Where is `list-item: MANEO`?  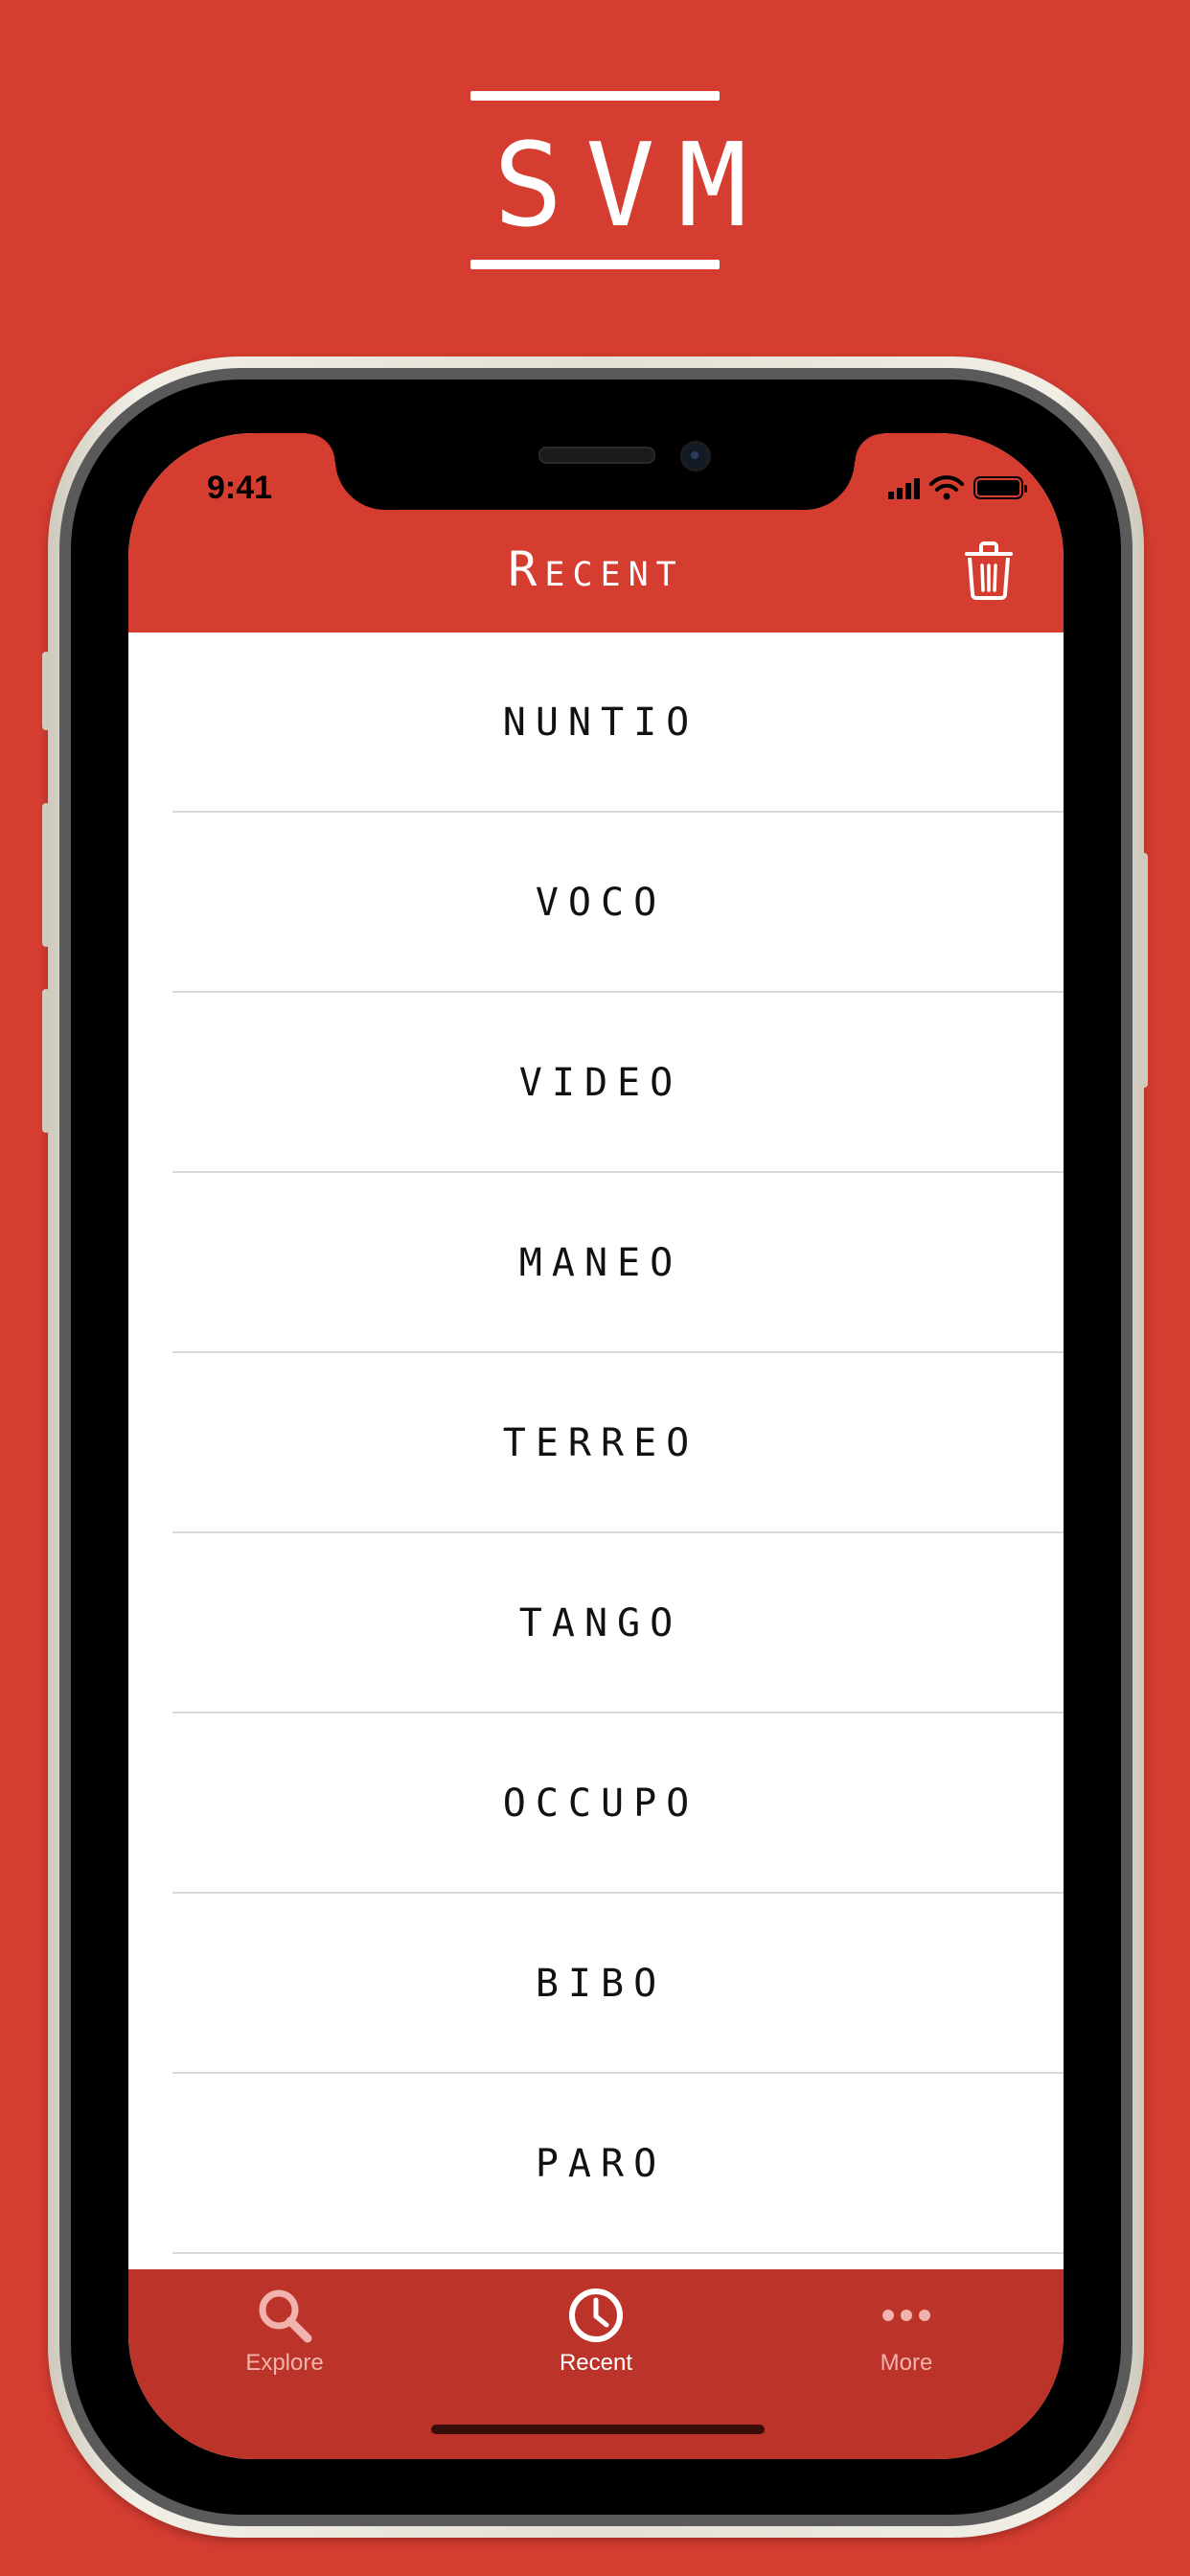
list-item: MANEO is located at coordinates (596, 1263).